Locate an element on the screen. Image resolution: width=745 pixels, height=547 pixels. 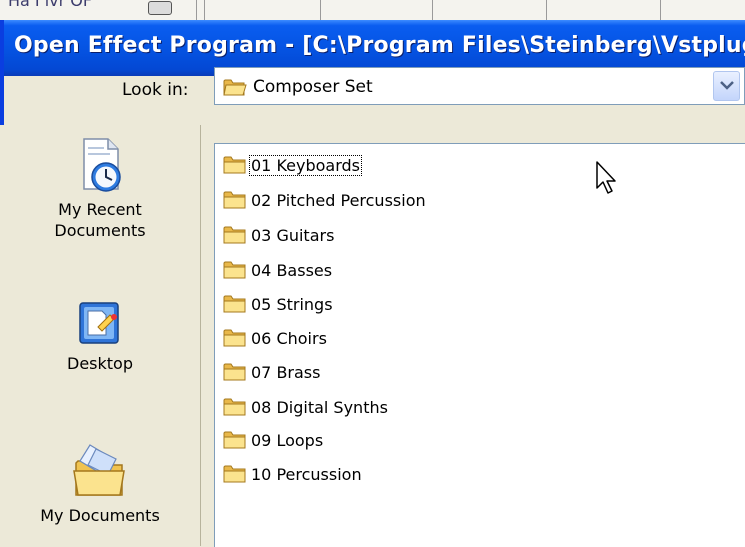
place-my-recent-documents: My Recent Documents is located at coordinates (100, 188).